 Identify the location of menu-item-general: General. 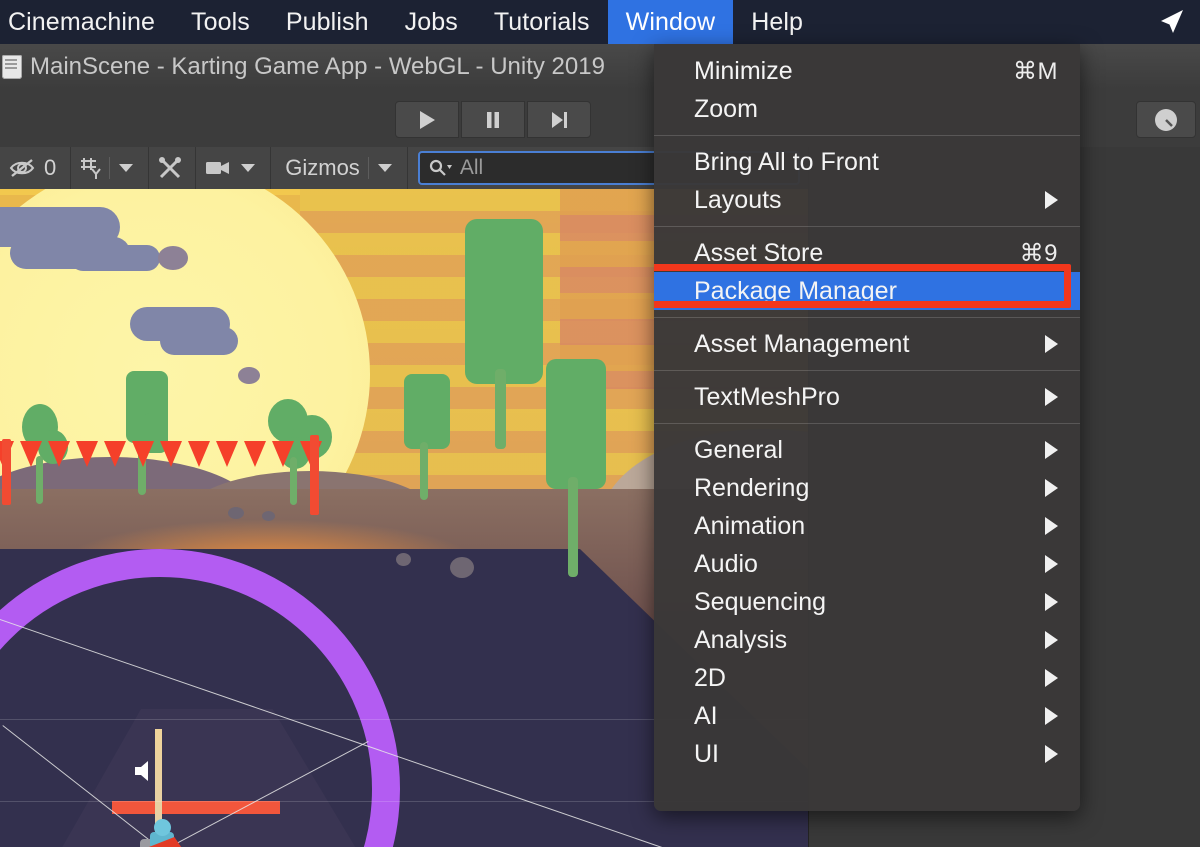
(867, 450).